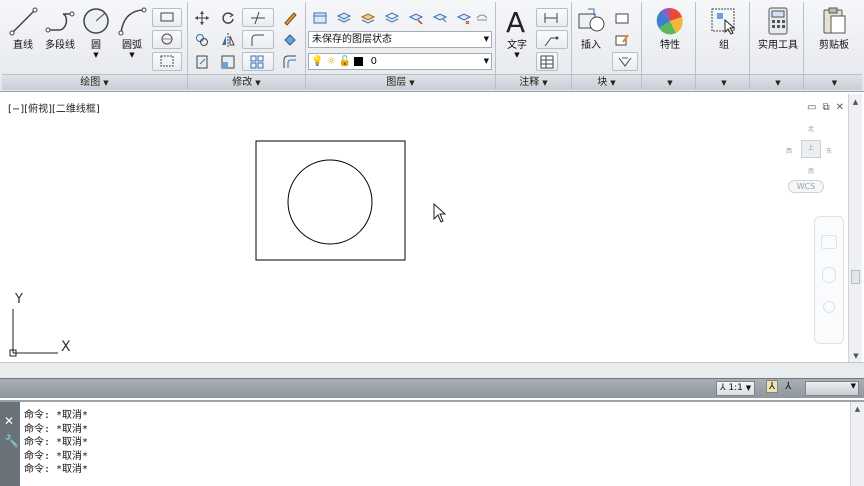  Describe the element at coordinates (811, 128) in the screenshot. I see `viewcube-north: 北` at that location.